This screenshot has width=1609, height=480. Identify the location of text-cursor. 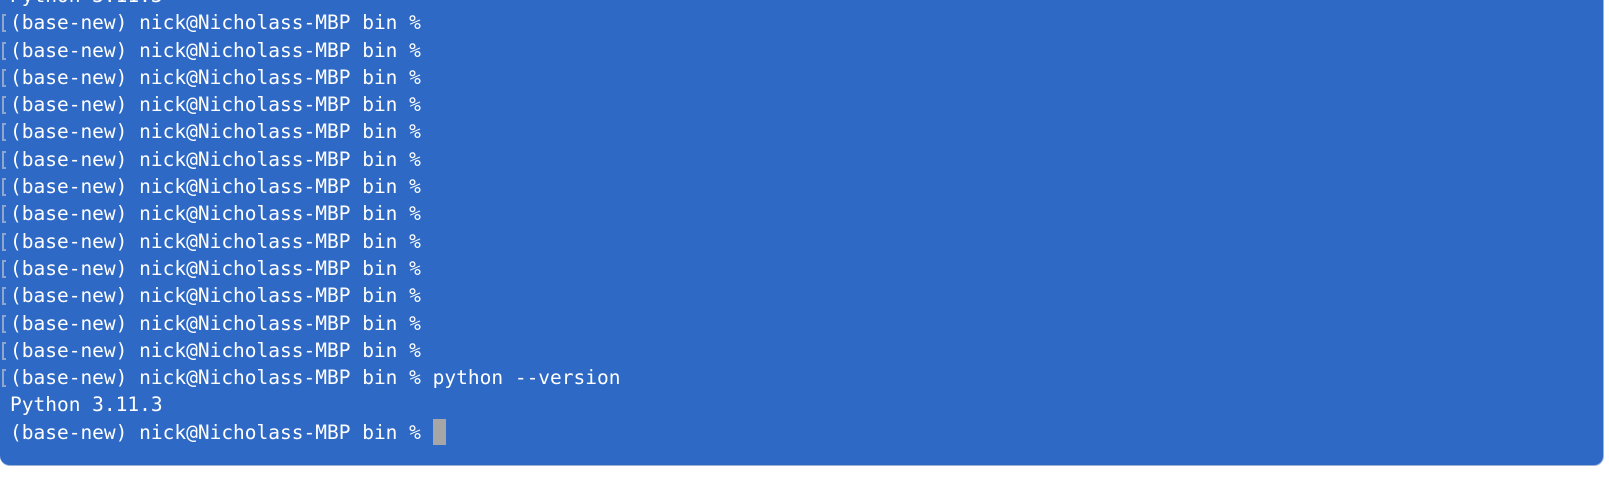
(439, 431).